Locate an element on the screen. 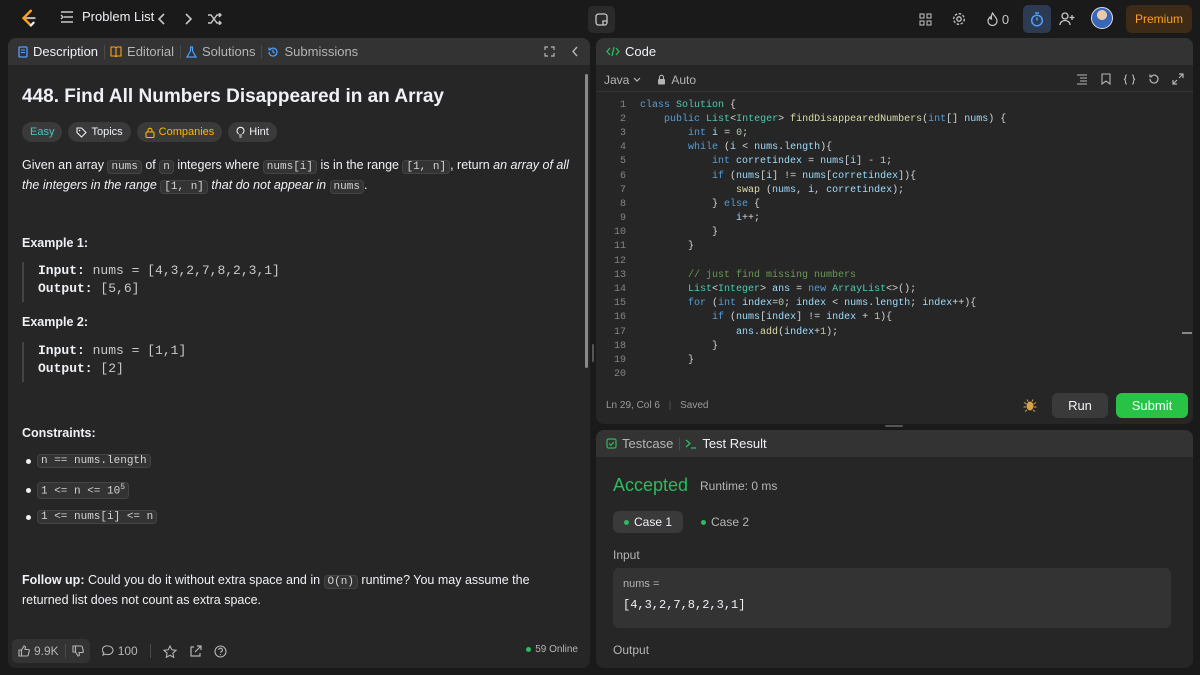  desc-text: , return is located at coordinates (472, 165).